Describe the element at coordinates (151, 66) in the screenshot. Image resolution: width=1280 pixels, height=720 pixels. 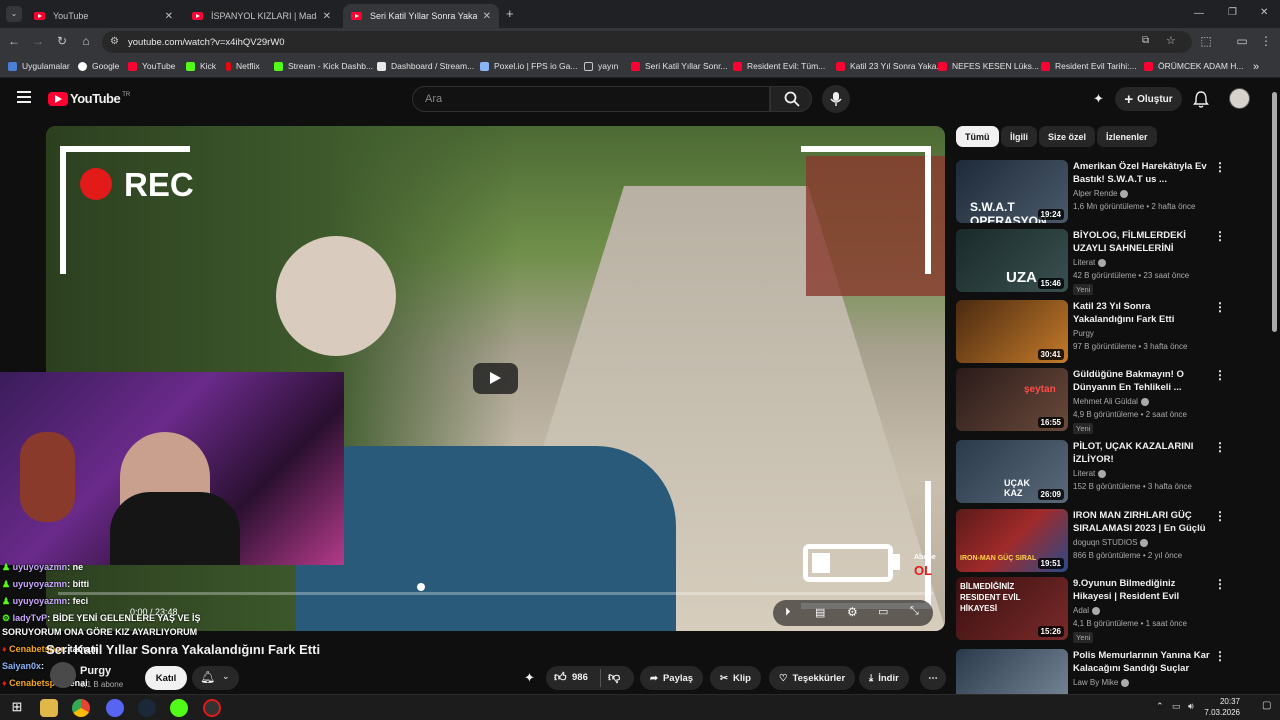
I see `bookmark-youtube: YouTube` at that location.